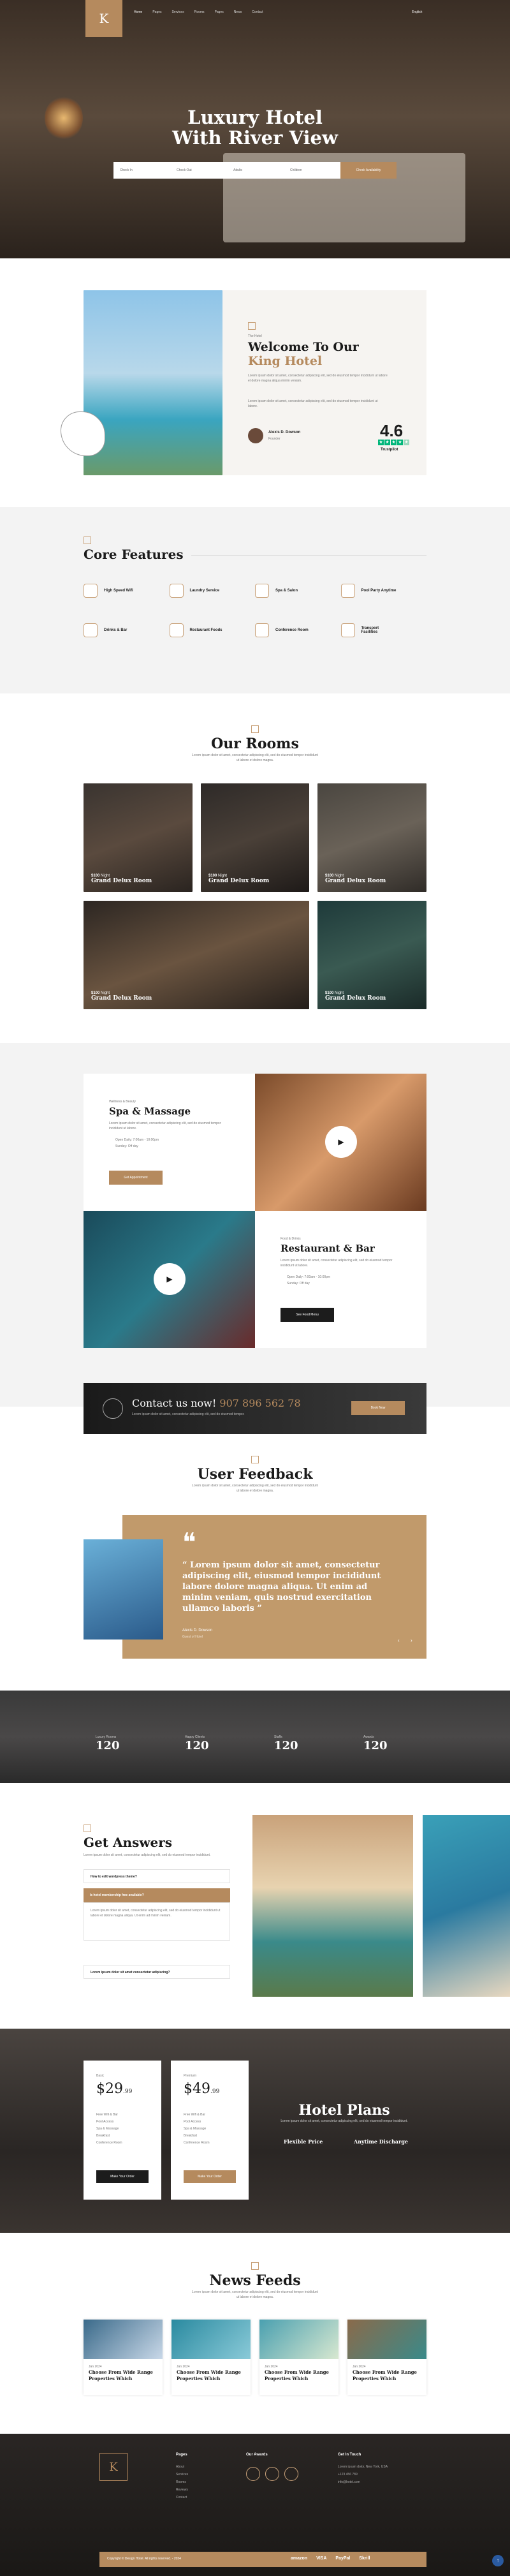 The image size is (510, 2576). Describe the element at coordinates (255, 1474) in the screenshot. I see `feedback-title: User Feedback` at that location.